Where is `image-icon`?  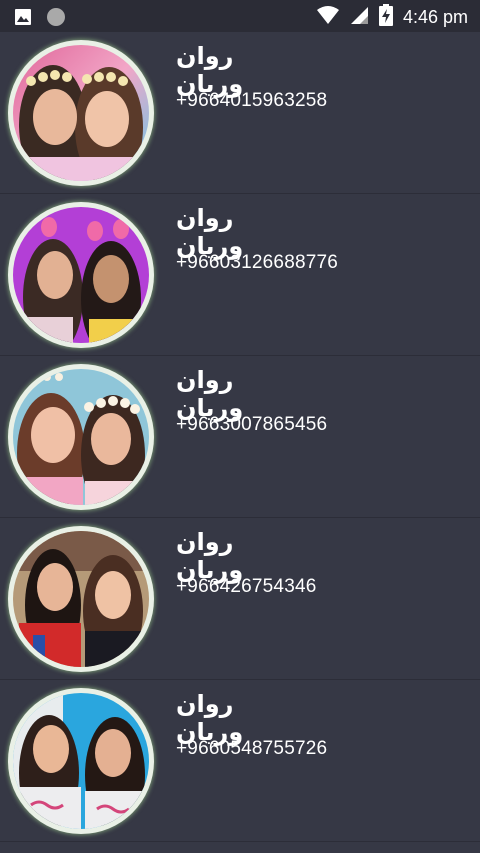 image-icon is located at coordinates (23, 19).